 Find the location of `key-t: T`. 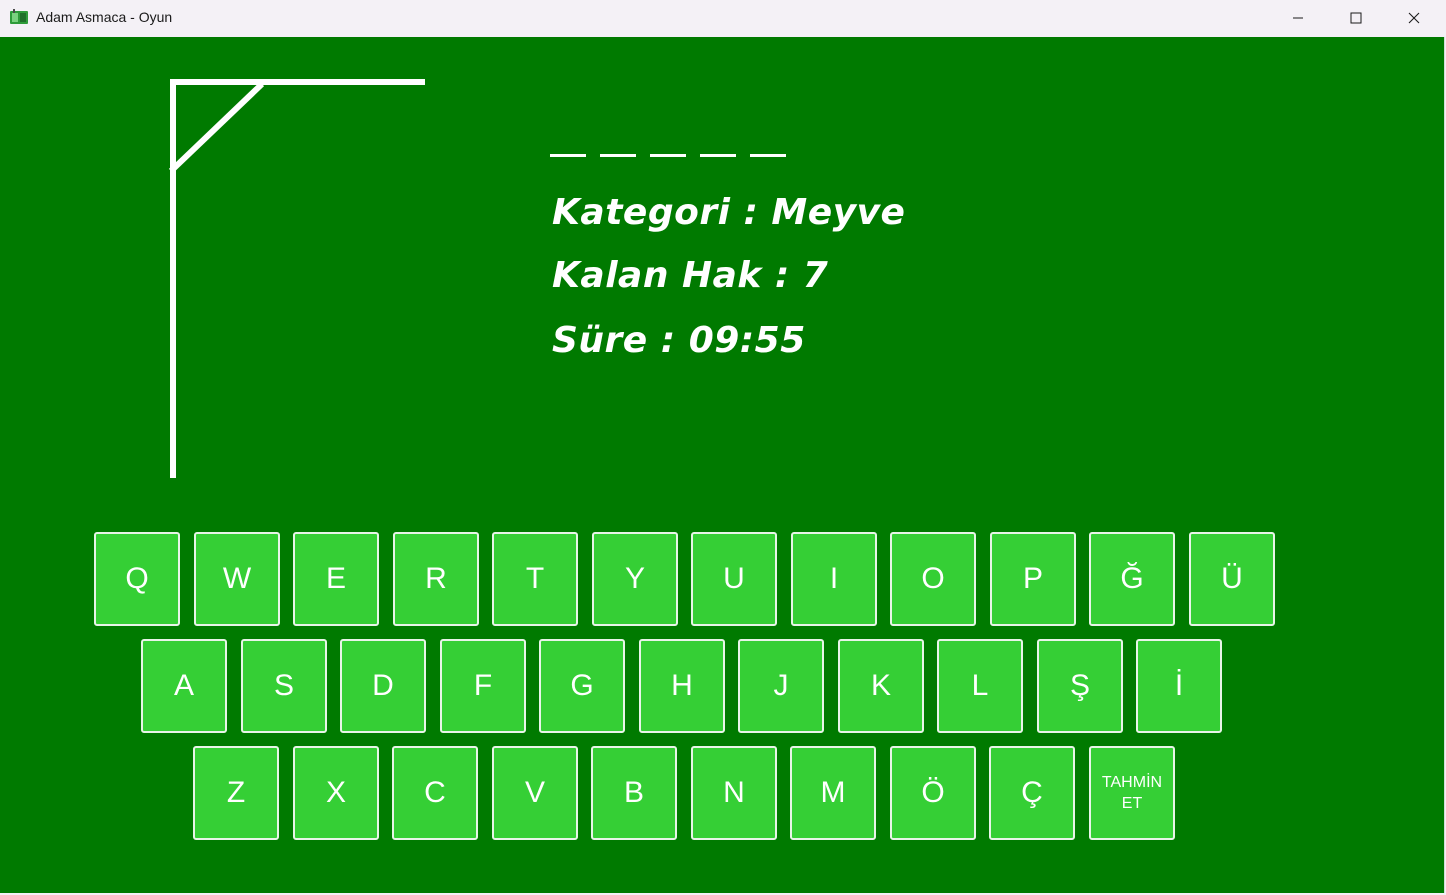

key-t: T is located at coordinates (535, 579).